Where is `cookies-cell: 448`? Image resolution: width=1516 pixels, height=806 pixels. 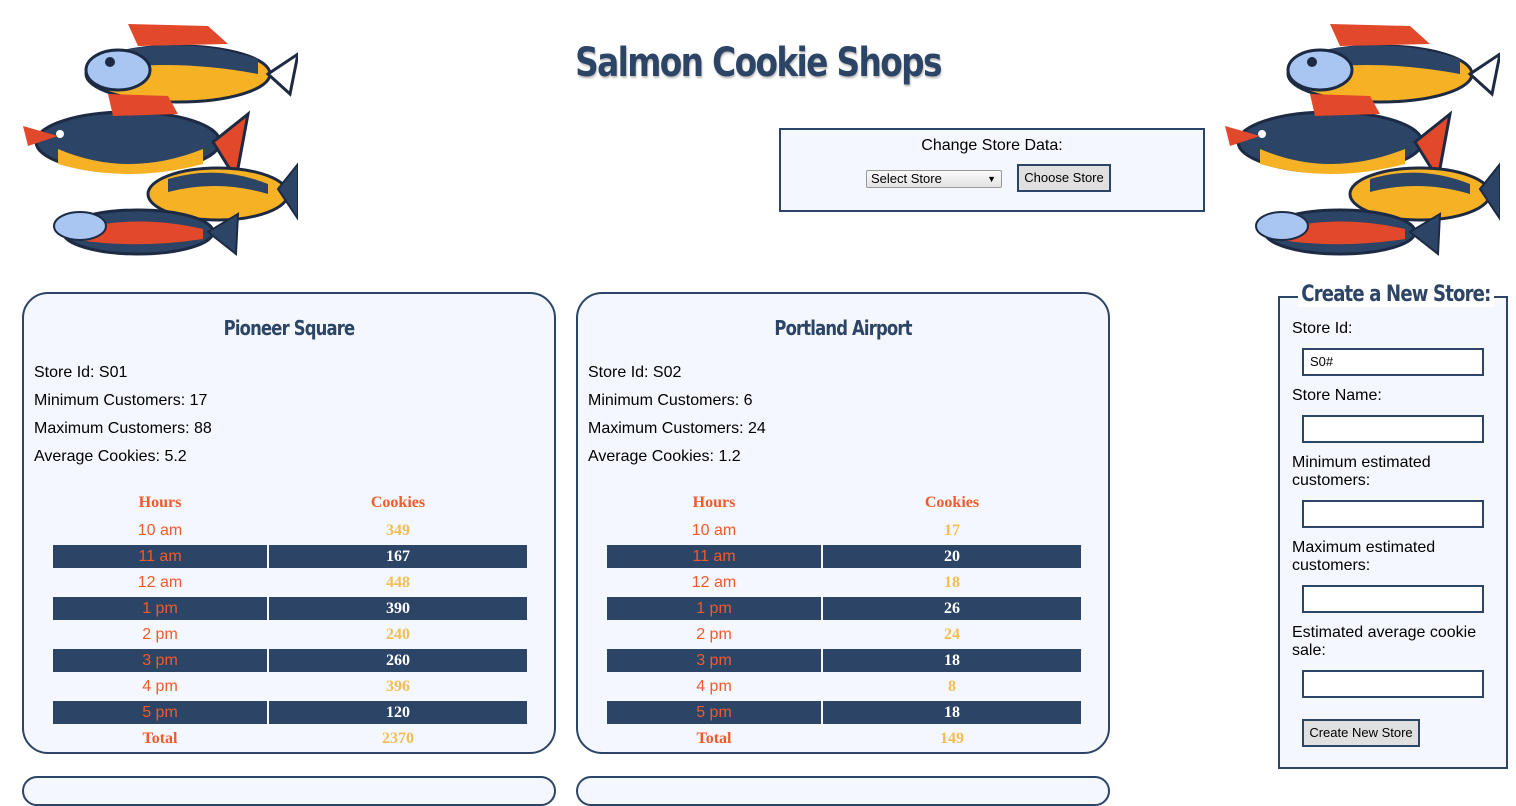
cookies-cell: 448 is located at coordinates (398, 582).